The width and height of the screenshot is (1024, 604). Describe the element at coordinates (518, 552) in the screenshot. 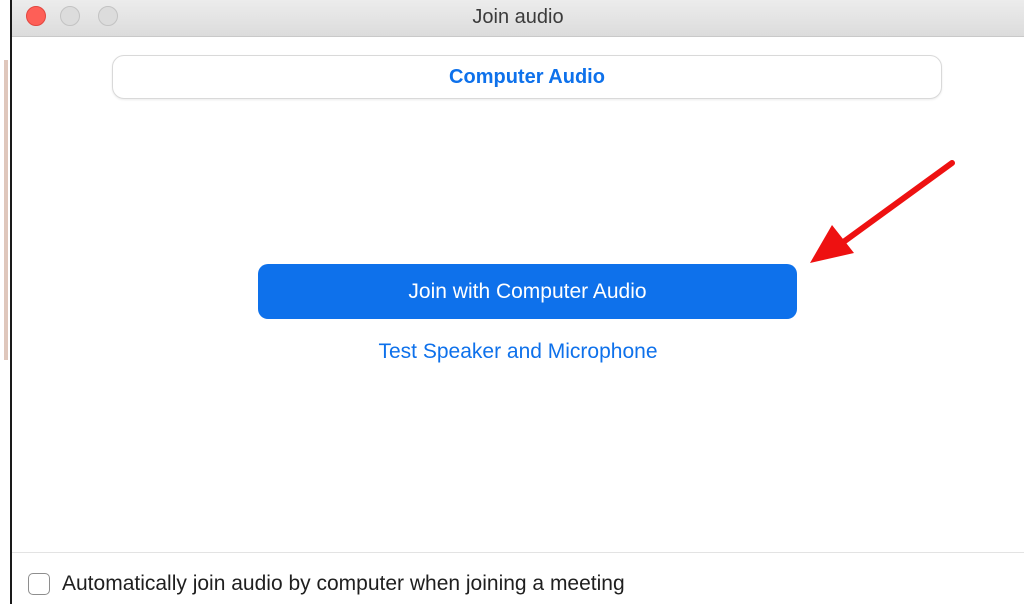

I see `footer-divider` at that location.